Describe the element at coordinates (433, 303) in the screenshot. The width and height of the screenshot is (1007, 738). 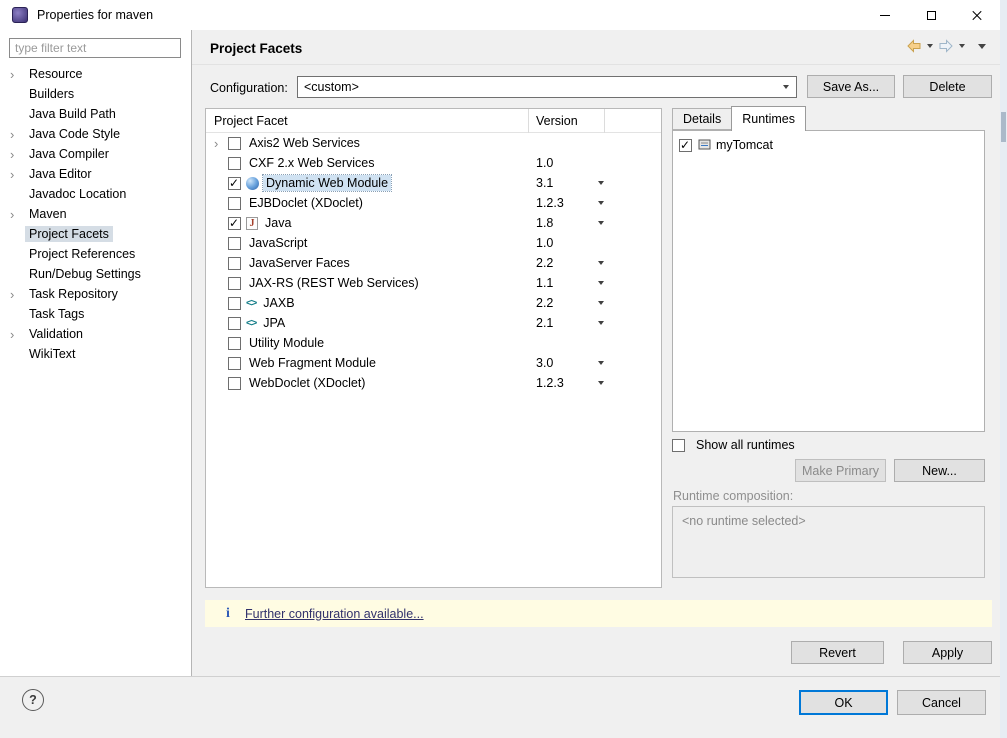
I see `facet-row-jaxb: JAXB 2.2` at that location.